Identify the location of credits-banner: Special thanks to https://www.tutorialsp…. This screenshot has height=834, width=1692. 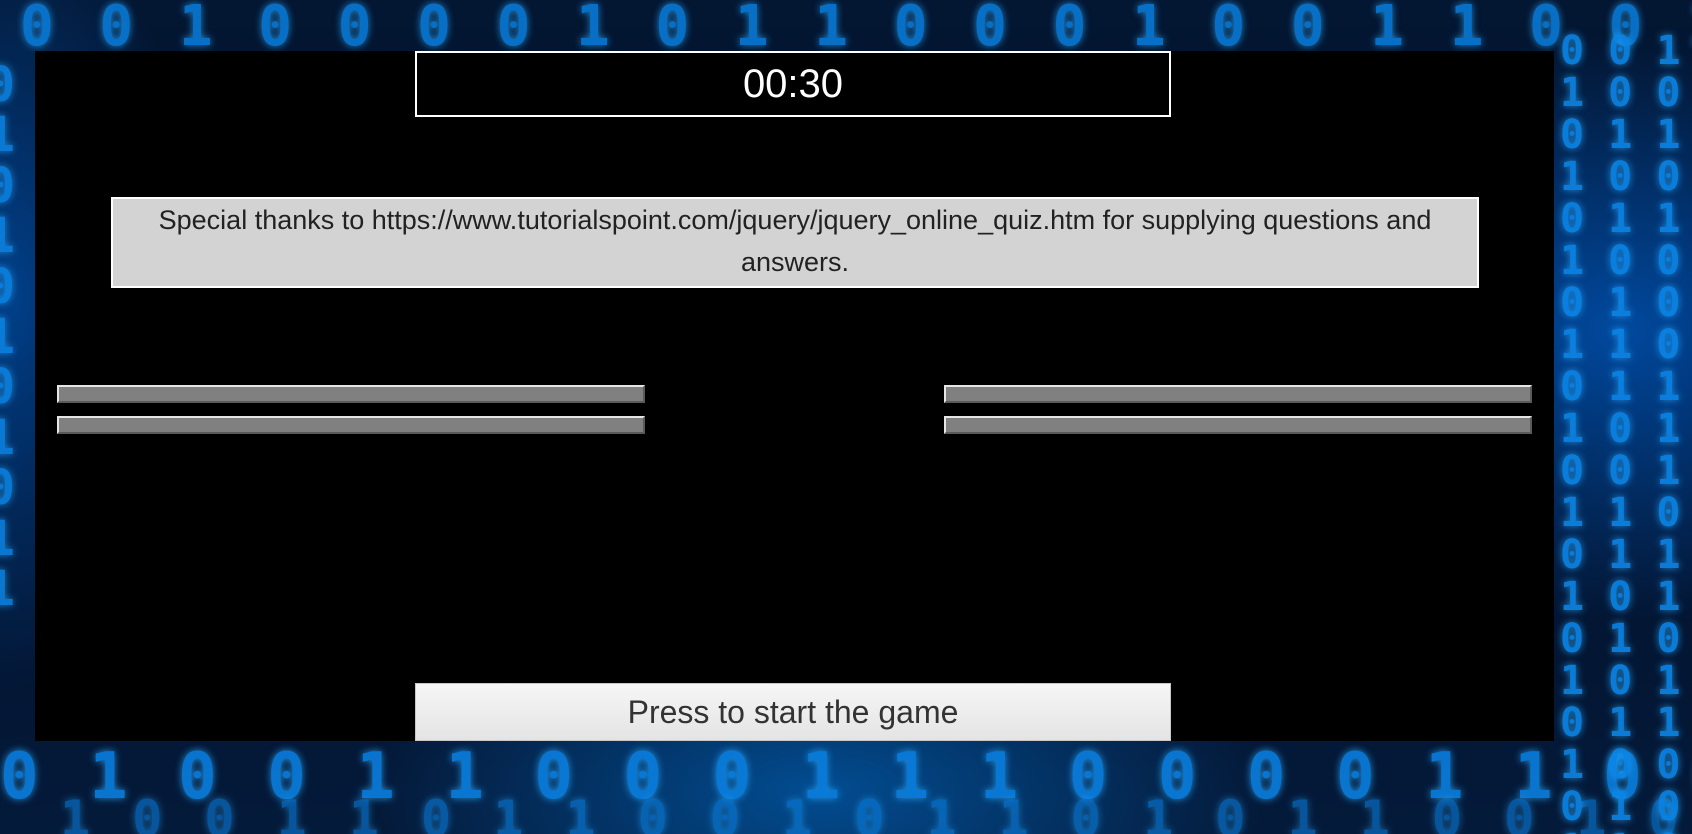
(795, 242).